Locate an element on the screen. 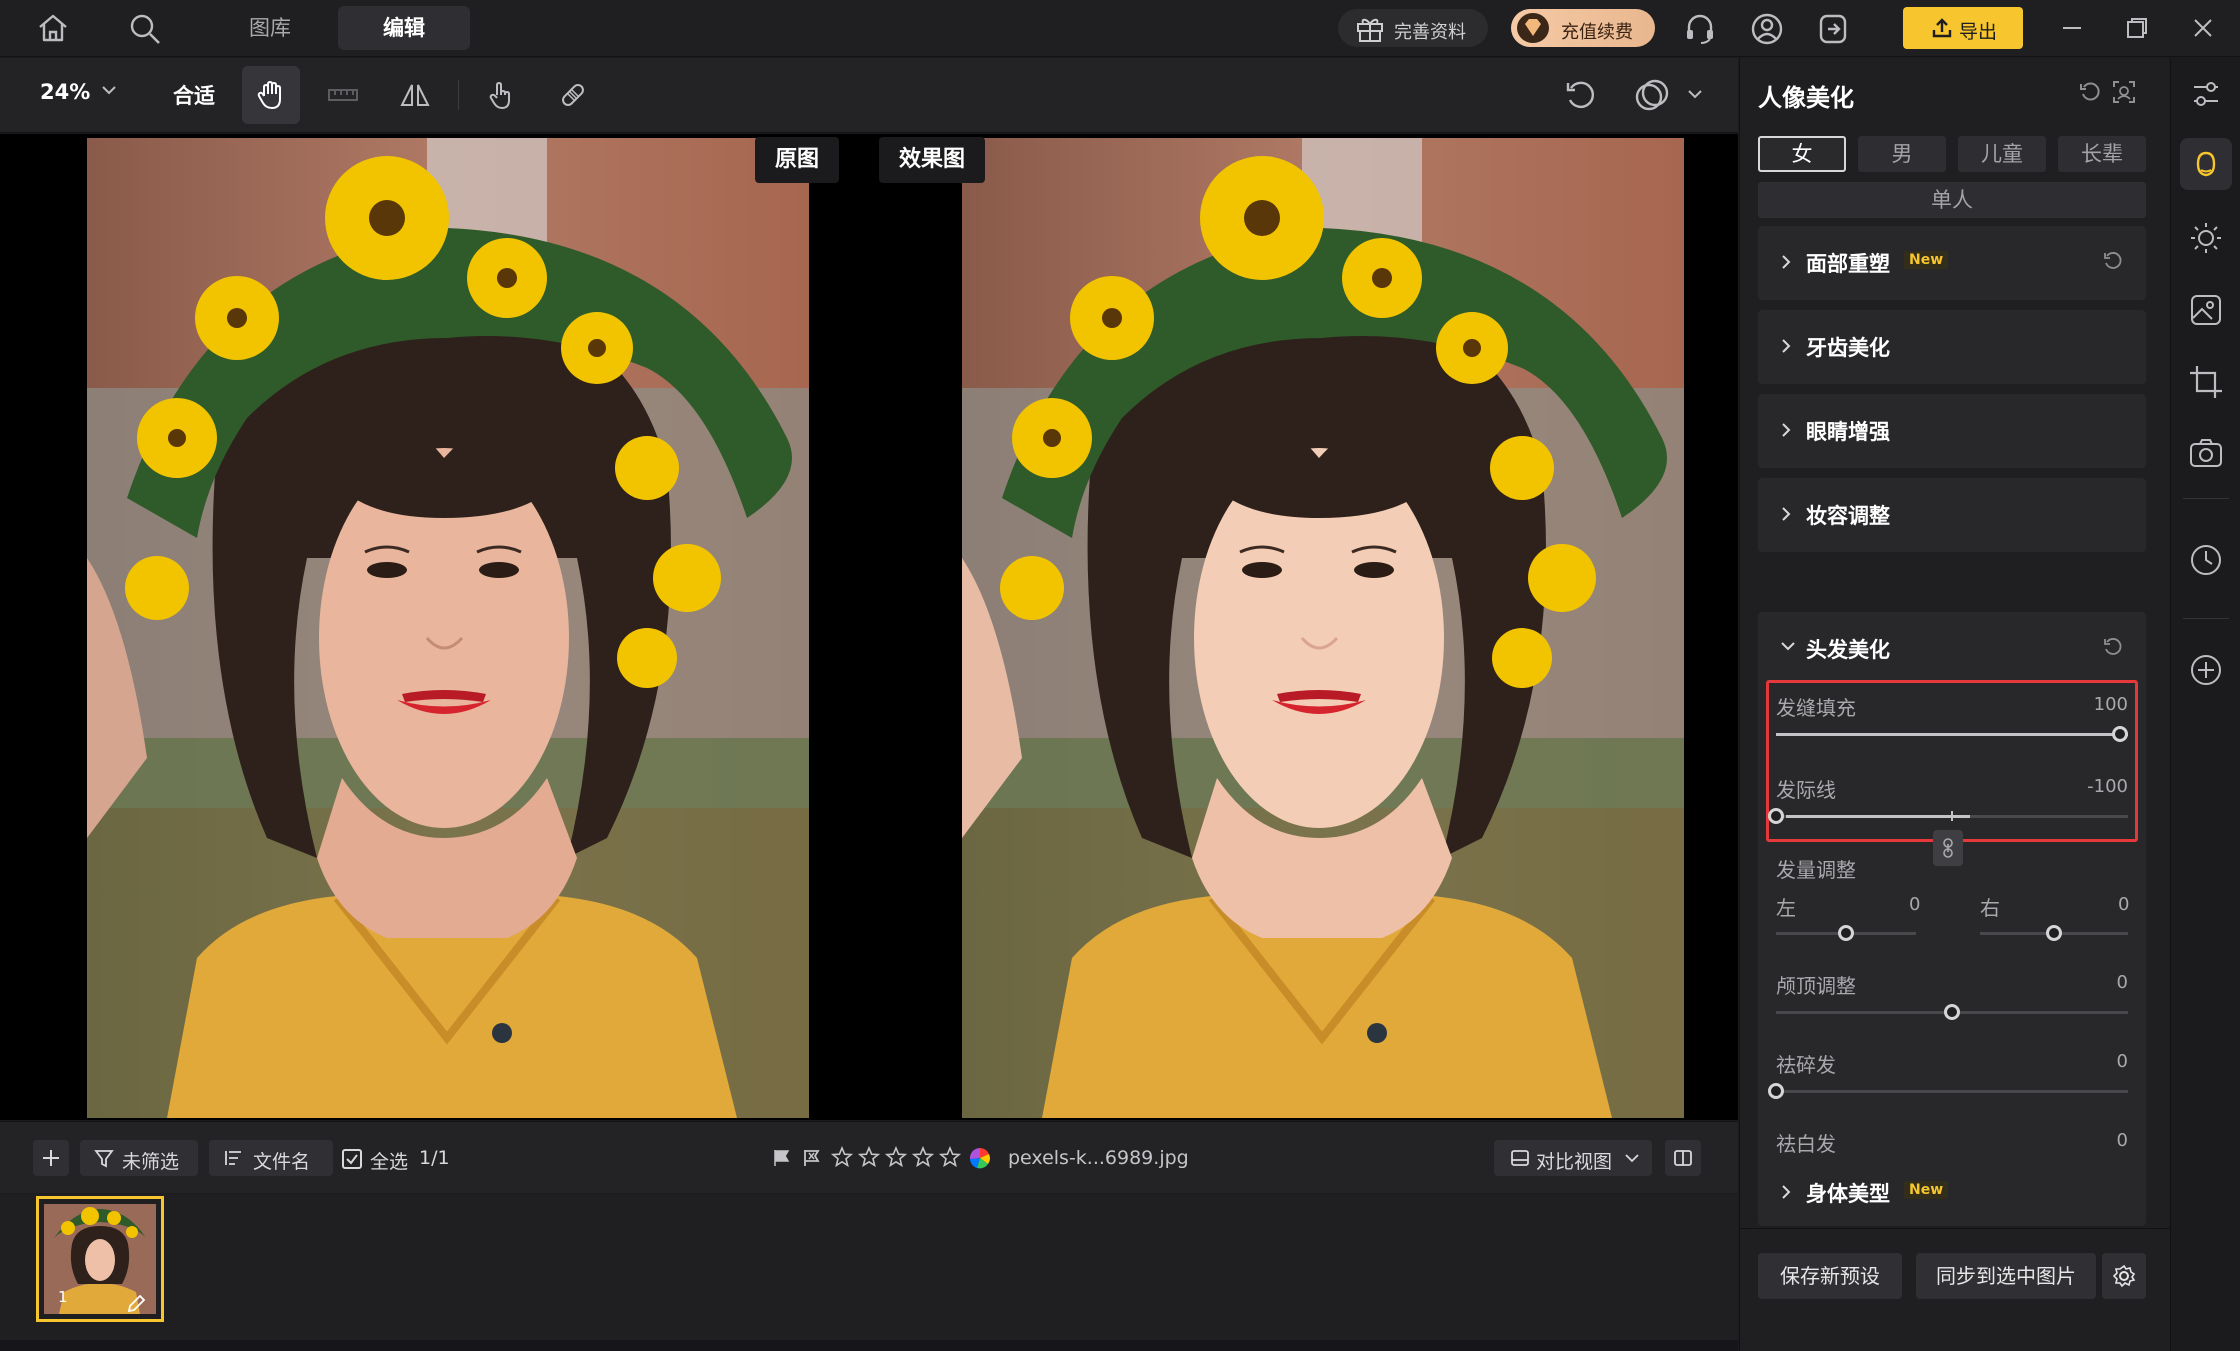  save-preset-button: 保存新预设 is located at coordinates (1830, 1276).